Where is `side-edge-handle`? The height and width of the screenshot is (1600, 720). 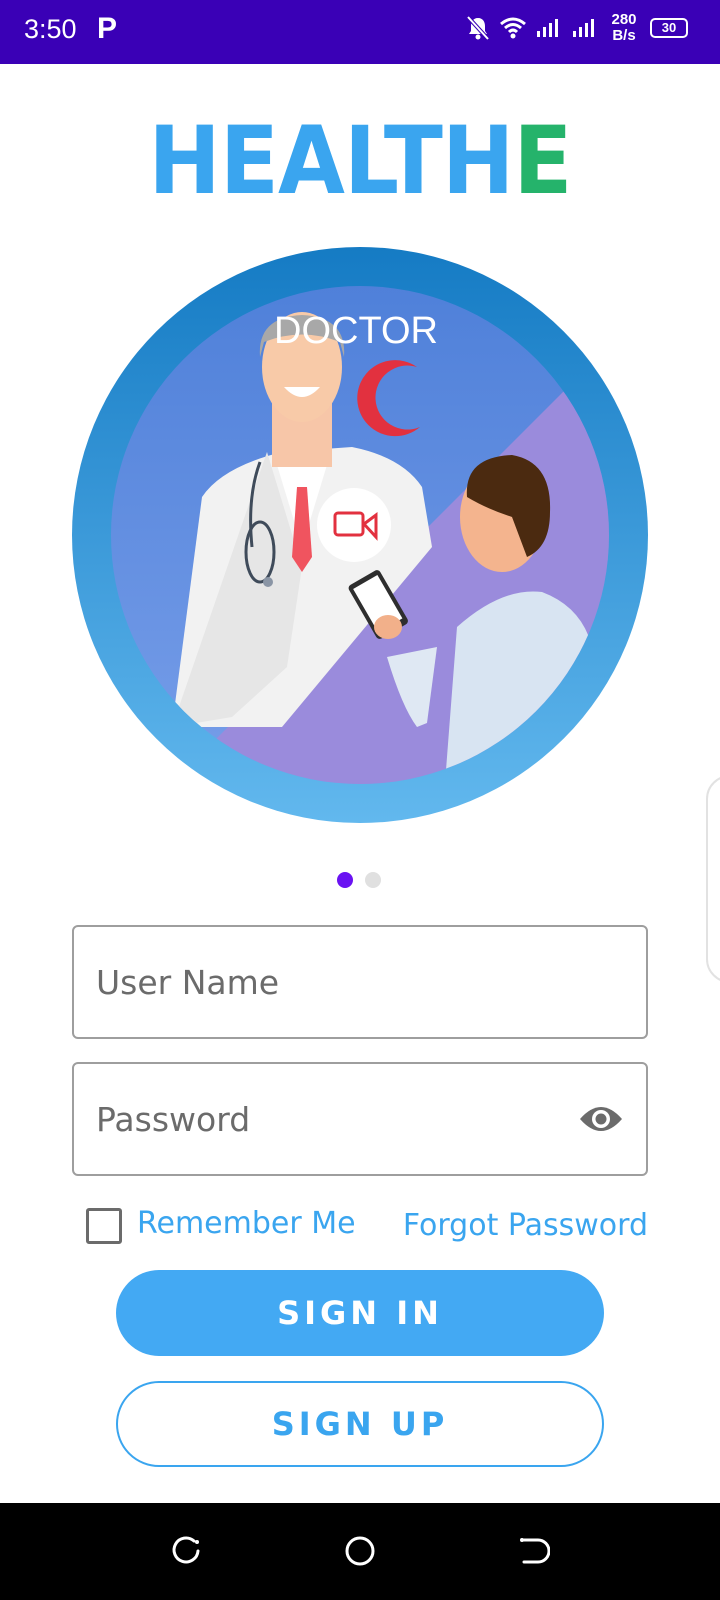
side-edge-handle is located at coordinates (713, 879).